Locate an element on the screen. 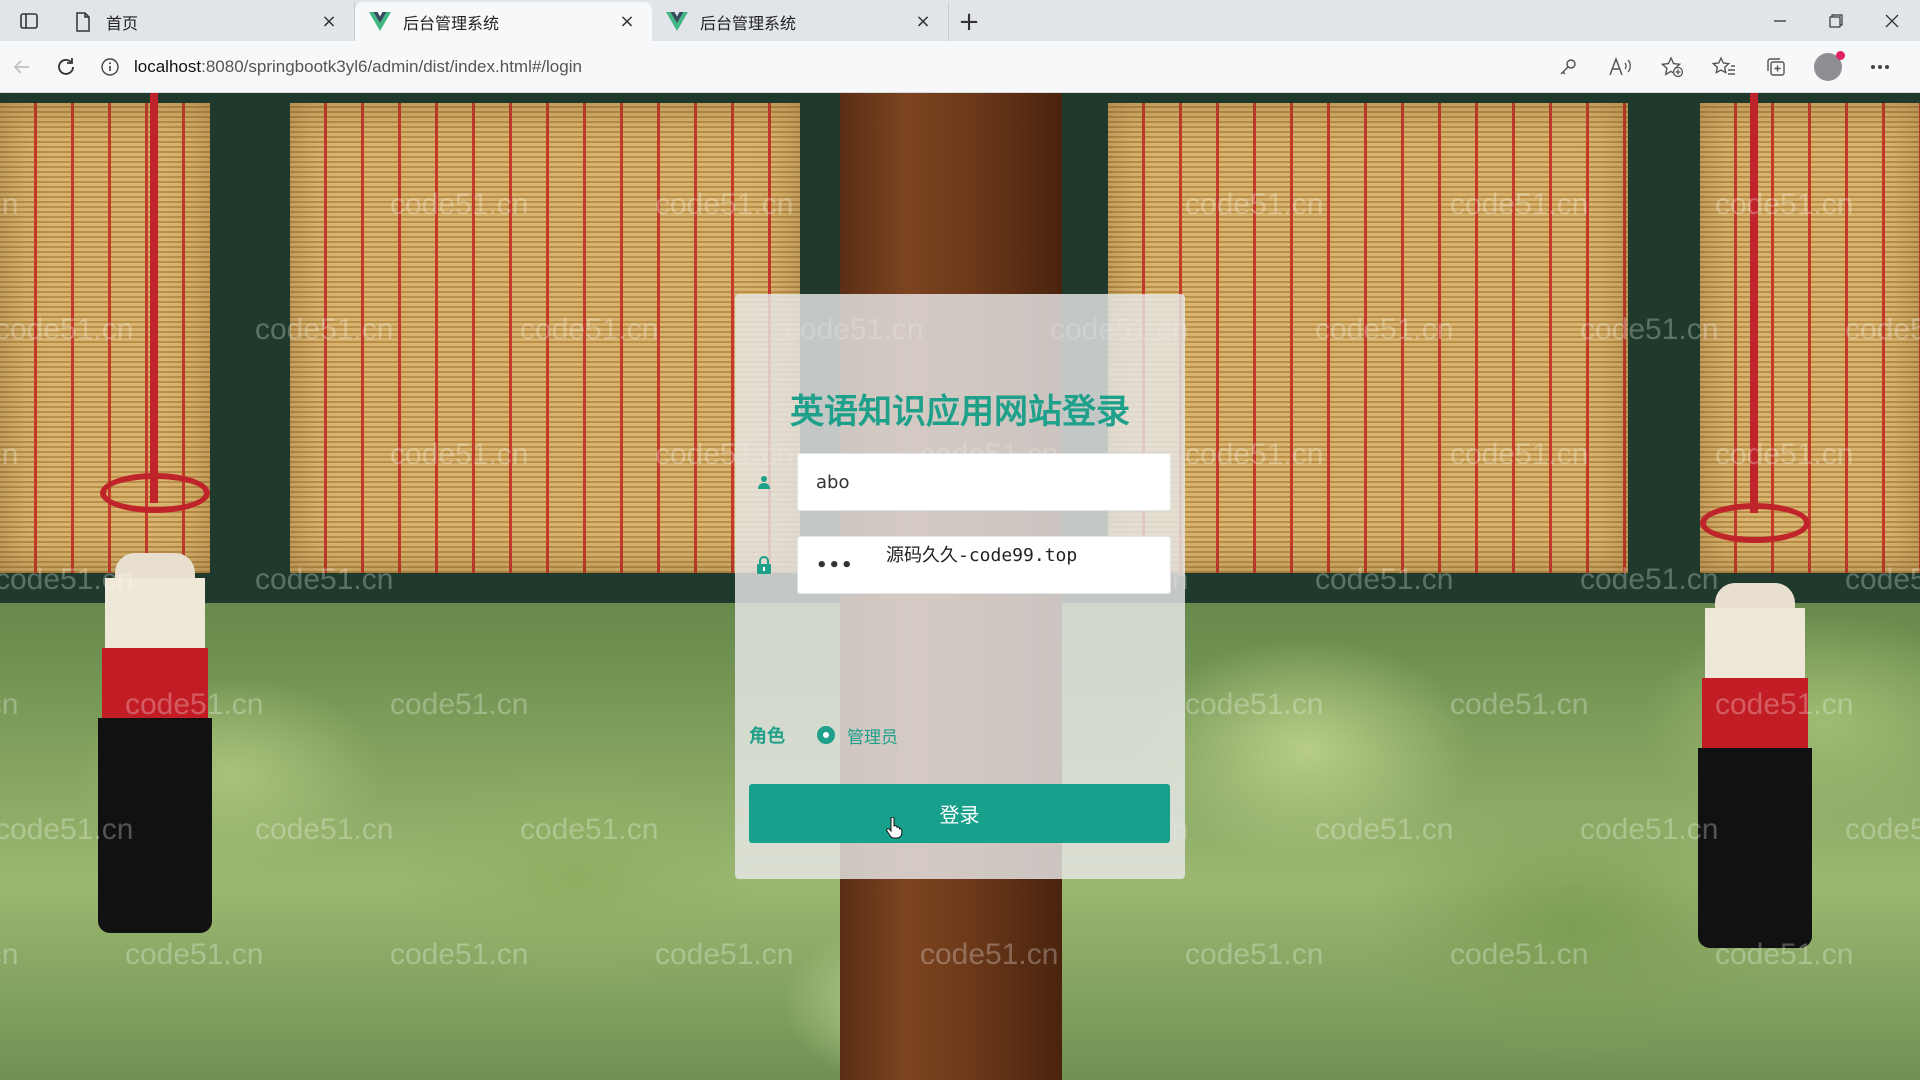 The image size is (1920, 1080). tab-actions-button is located at coordinates (29, 20).